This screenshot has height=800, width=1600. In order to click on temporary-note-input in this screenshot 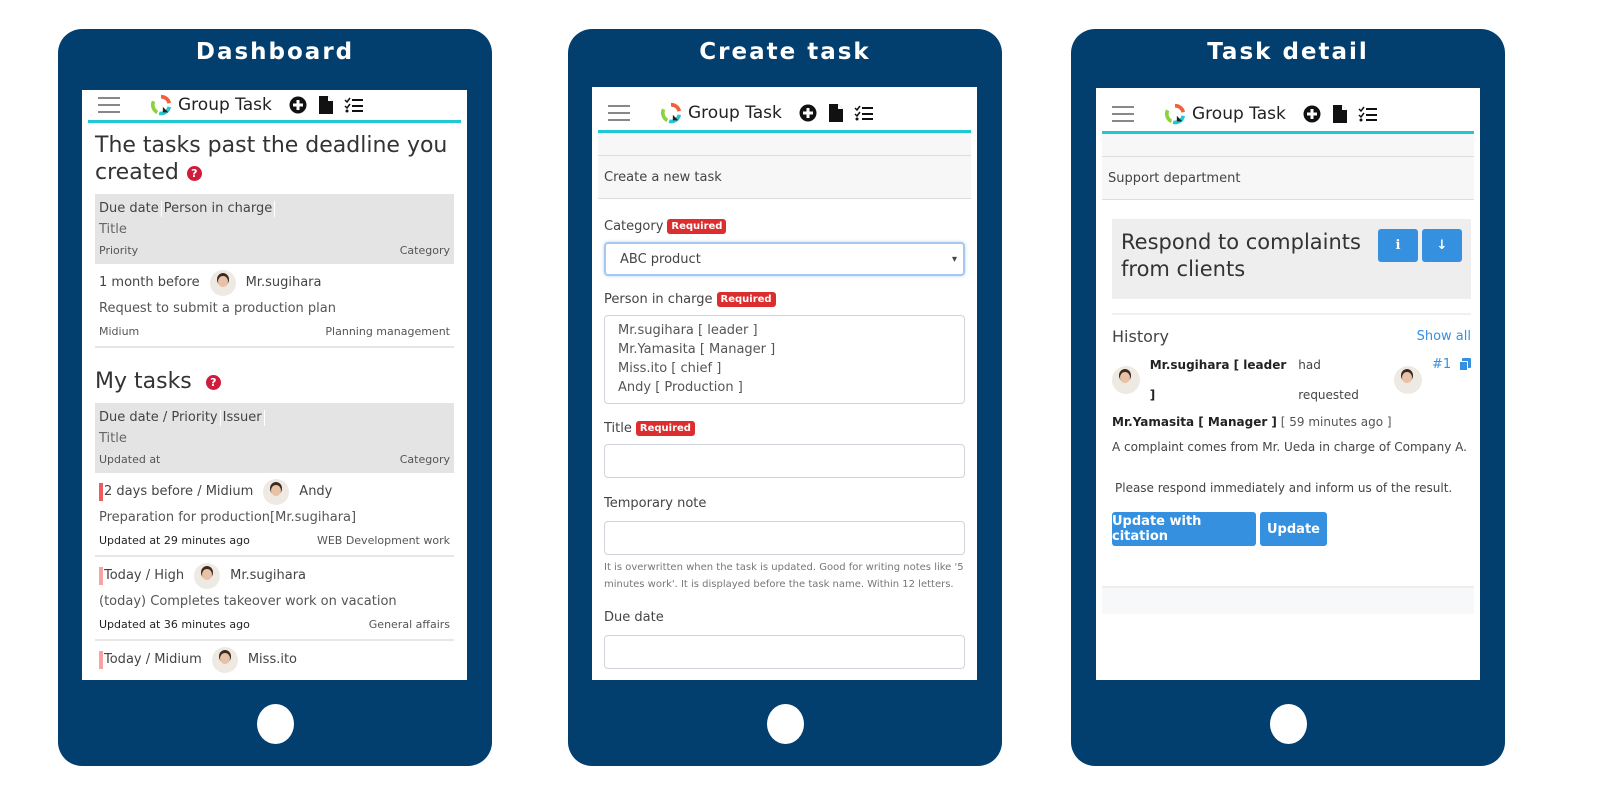, I will do `click(784, 538)`.